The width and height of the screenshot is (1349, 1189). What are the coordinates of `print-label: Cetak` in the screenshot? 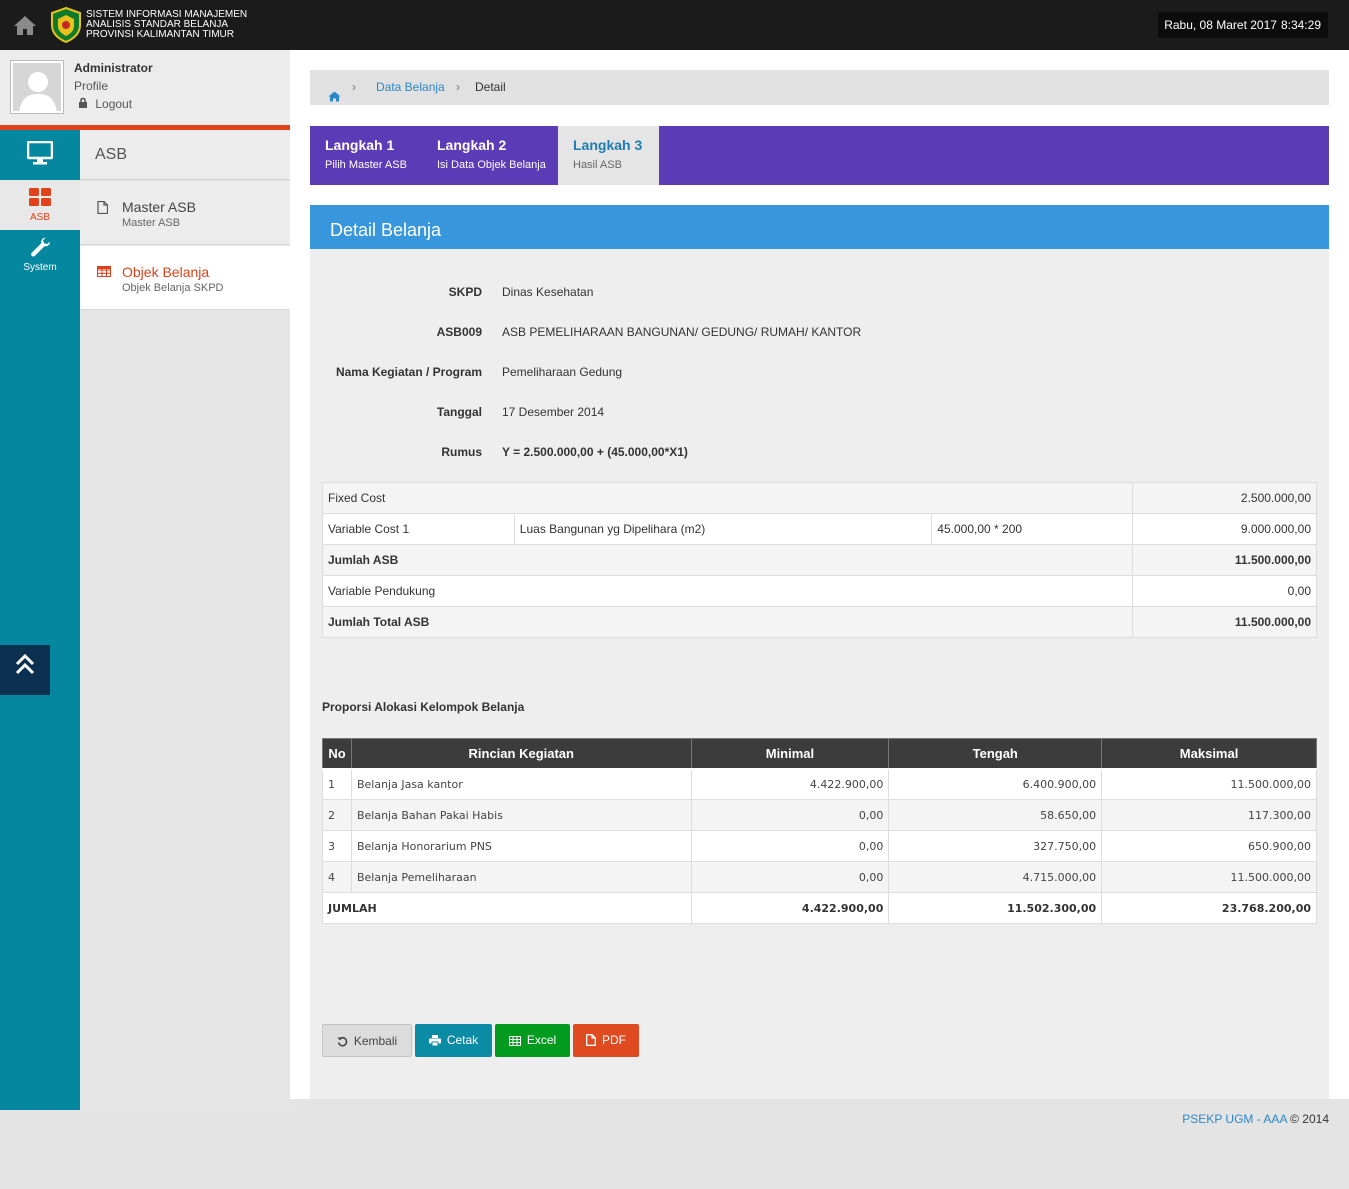 It's located at (462, 1040).